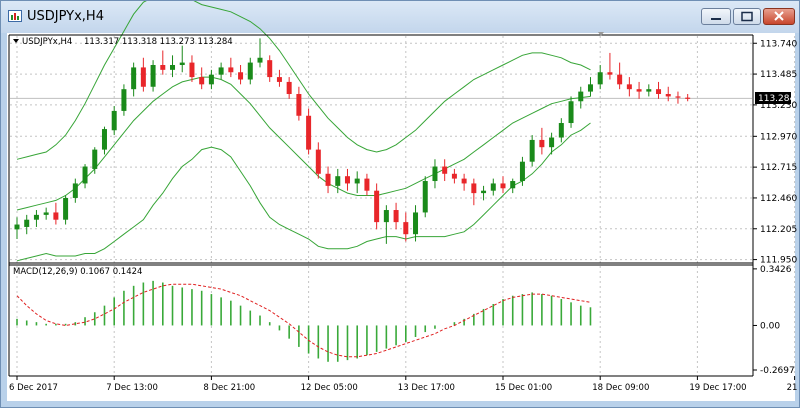 This screenshot has width=800, height=408. I want to click on chart-symbol-label: USDJPYx,H4, so click(47, 42).